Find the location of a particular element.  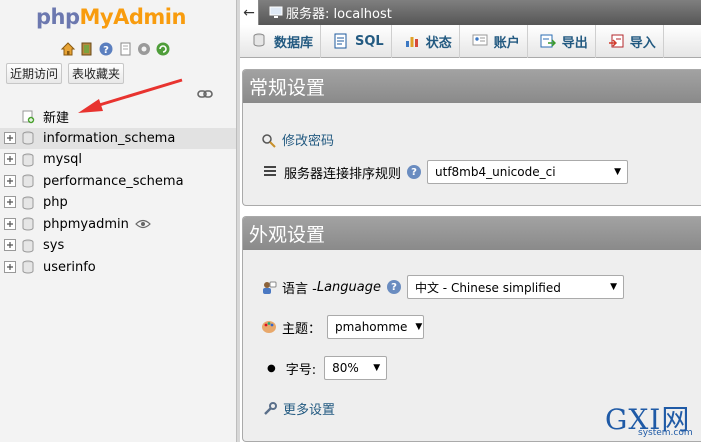

theme-palette-icon is located at coordinates (269, 327).